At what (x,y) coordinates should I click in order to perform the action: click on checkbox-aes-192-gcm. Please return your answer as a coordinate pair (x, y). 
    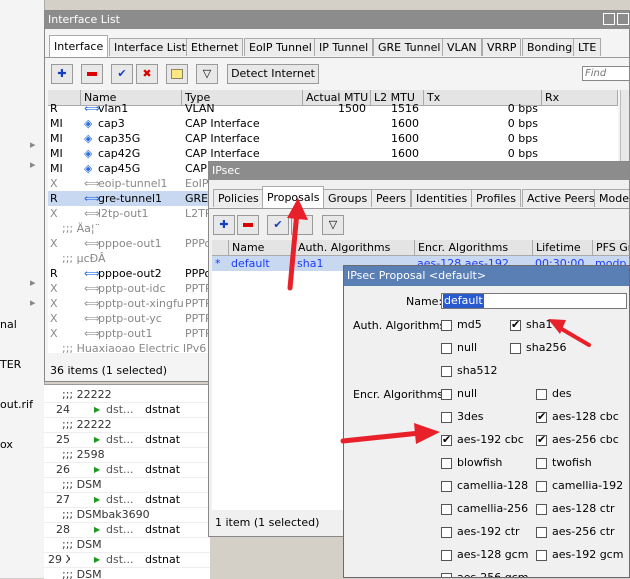
    Looking at the image, I should click on (541, 555).